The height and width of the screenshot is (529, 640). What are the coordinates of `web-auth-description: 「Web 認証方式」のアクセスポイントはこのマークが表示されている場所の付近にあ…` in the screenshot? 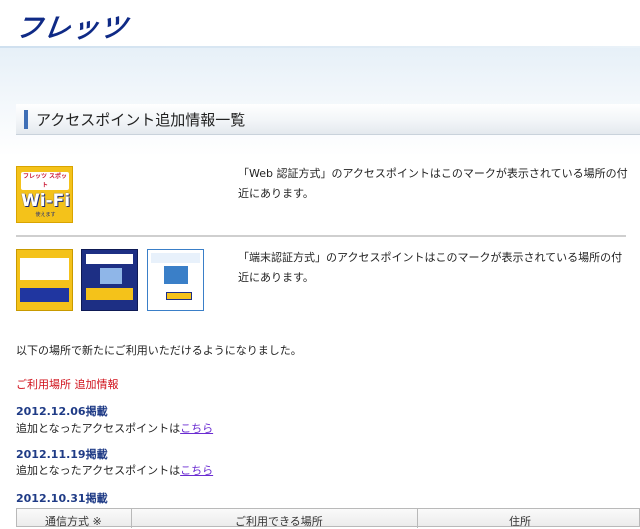 It's located at (433, 183).